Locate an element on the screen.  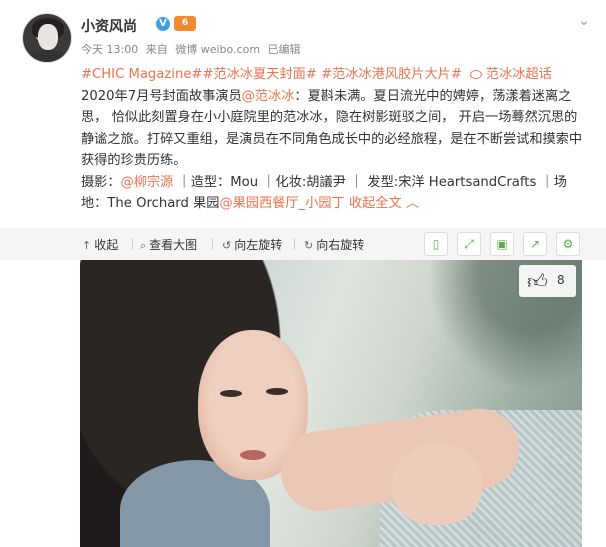
share-icon: ↗ is located at coordinates (535, 244).